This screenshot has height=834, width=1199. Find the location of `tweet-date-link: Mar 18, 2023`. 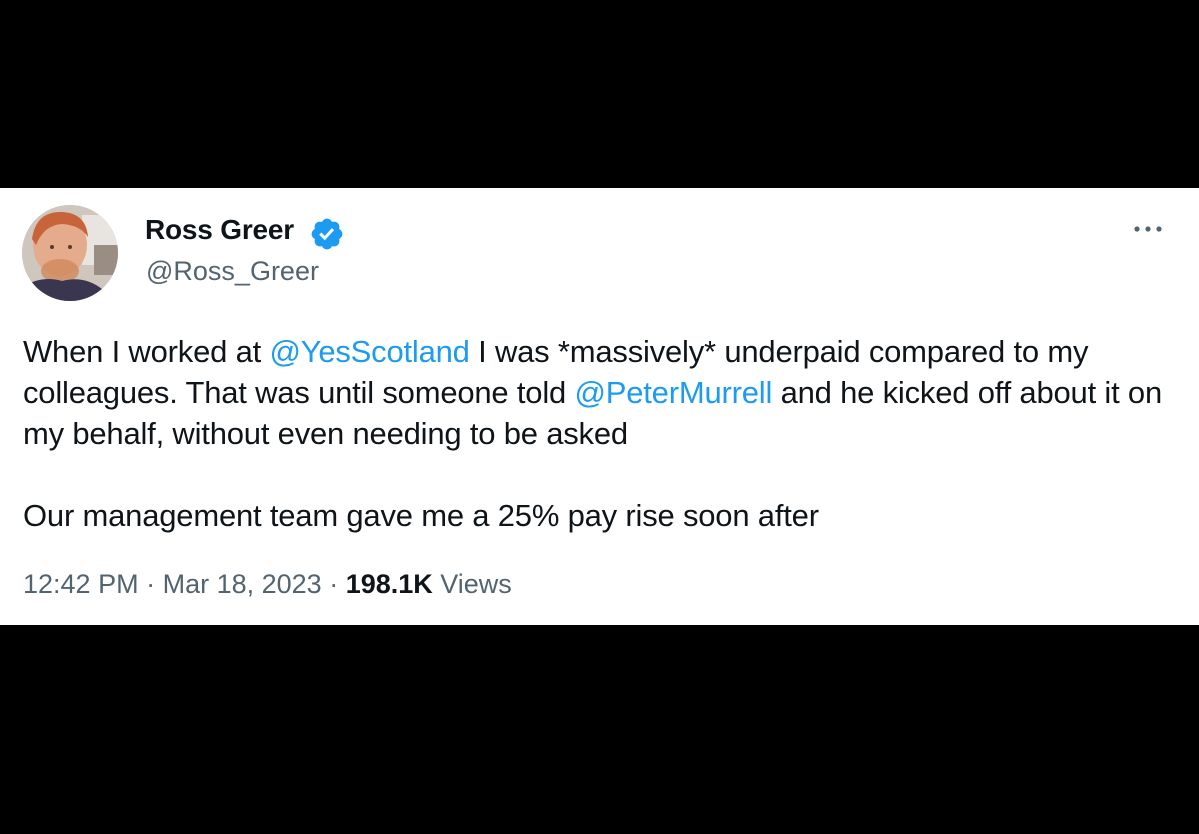

tweet-date-link: Mar 18, 2023 is located at coordinates (242, 584).